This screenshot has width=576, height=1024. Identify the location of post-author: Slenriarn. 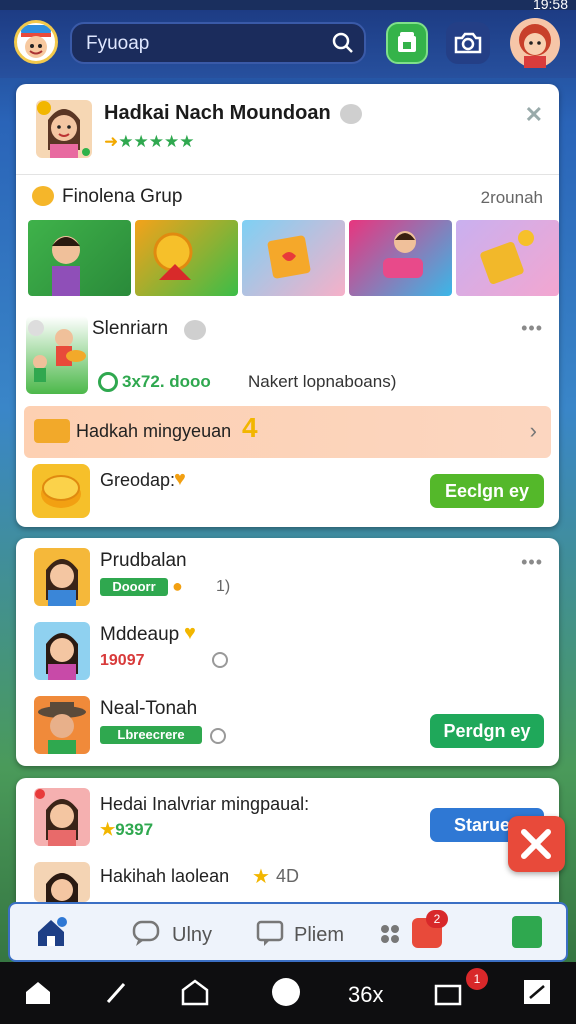
(130, 328).